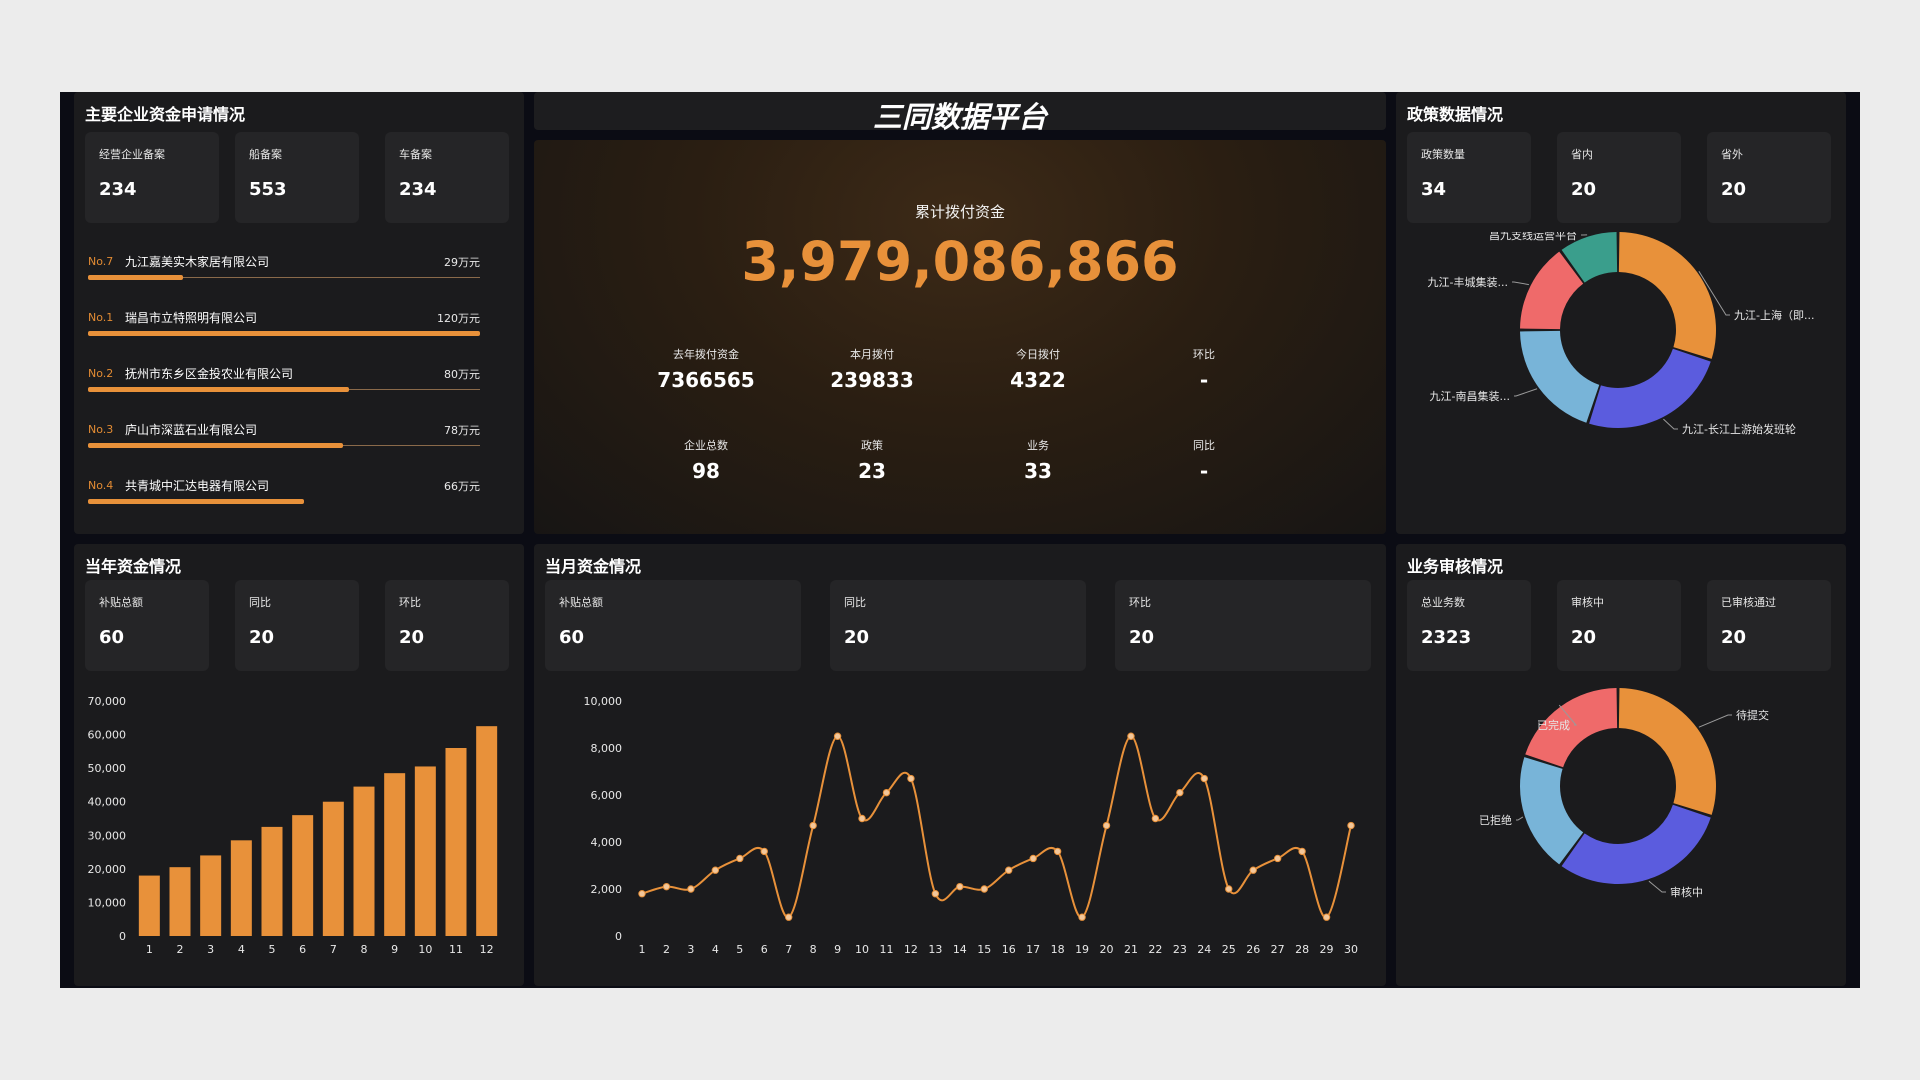  What do you see at coordinates (872, 380) in the screenshot?
I see `metric-value: 239833` at bounding box center [872, 380].